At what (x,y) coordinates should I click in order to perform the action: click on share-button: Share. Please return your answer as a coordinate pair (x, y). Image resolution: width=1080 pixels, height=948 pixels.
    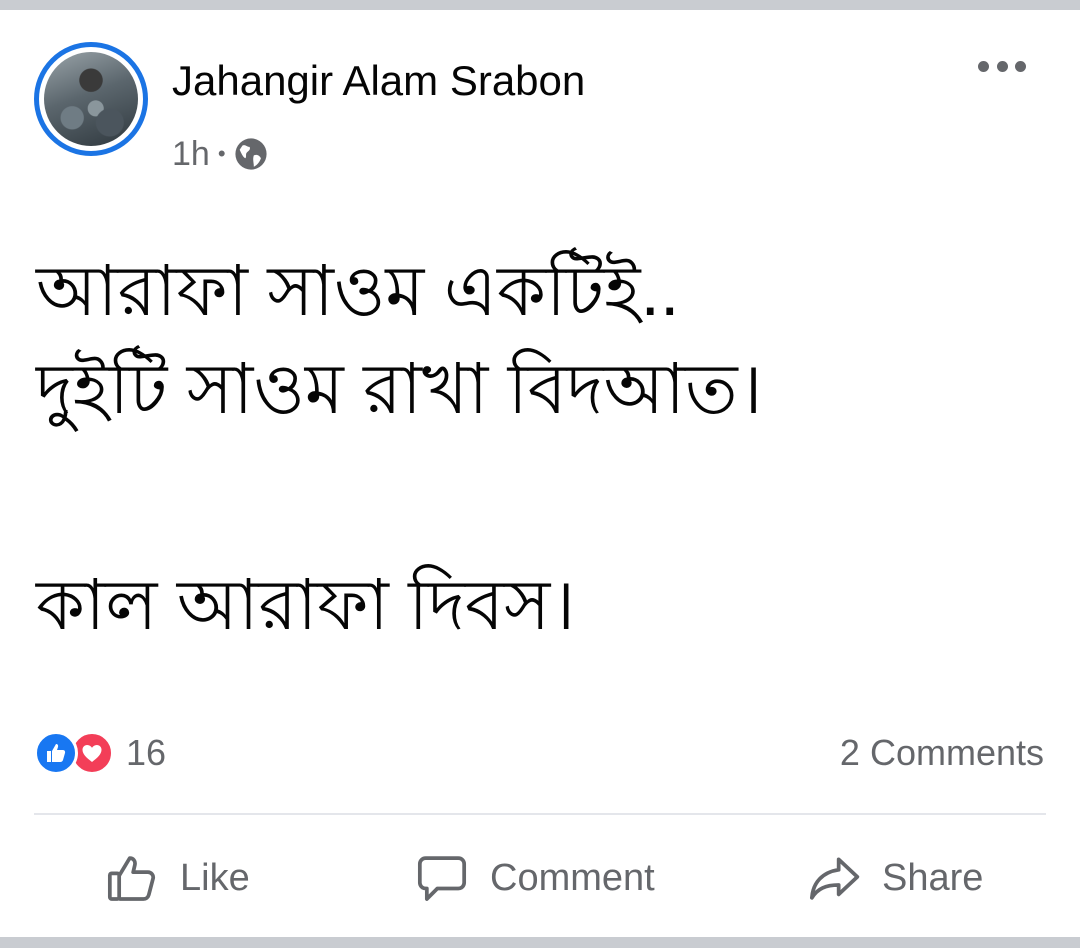
    Looking at the image, I should click on (894, 878).